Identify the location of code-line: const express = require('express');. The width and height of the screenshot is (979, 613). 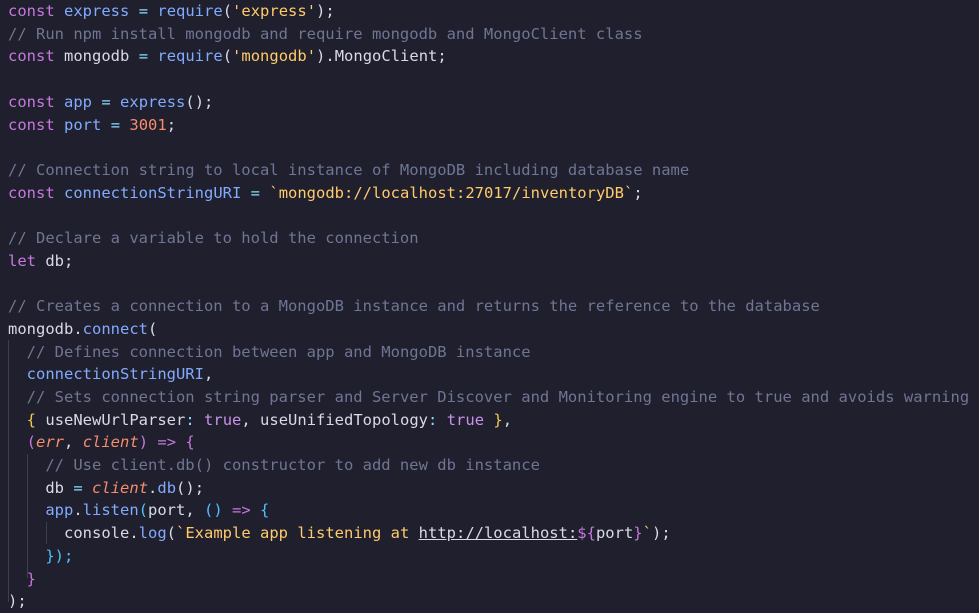
(171, 11).